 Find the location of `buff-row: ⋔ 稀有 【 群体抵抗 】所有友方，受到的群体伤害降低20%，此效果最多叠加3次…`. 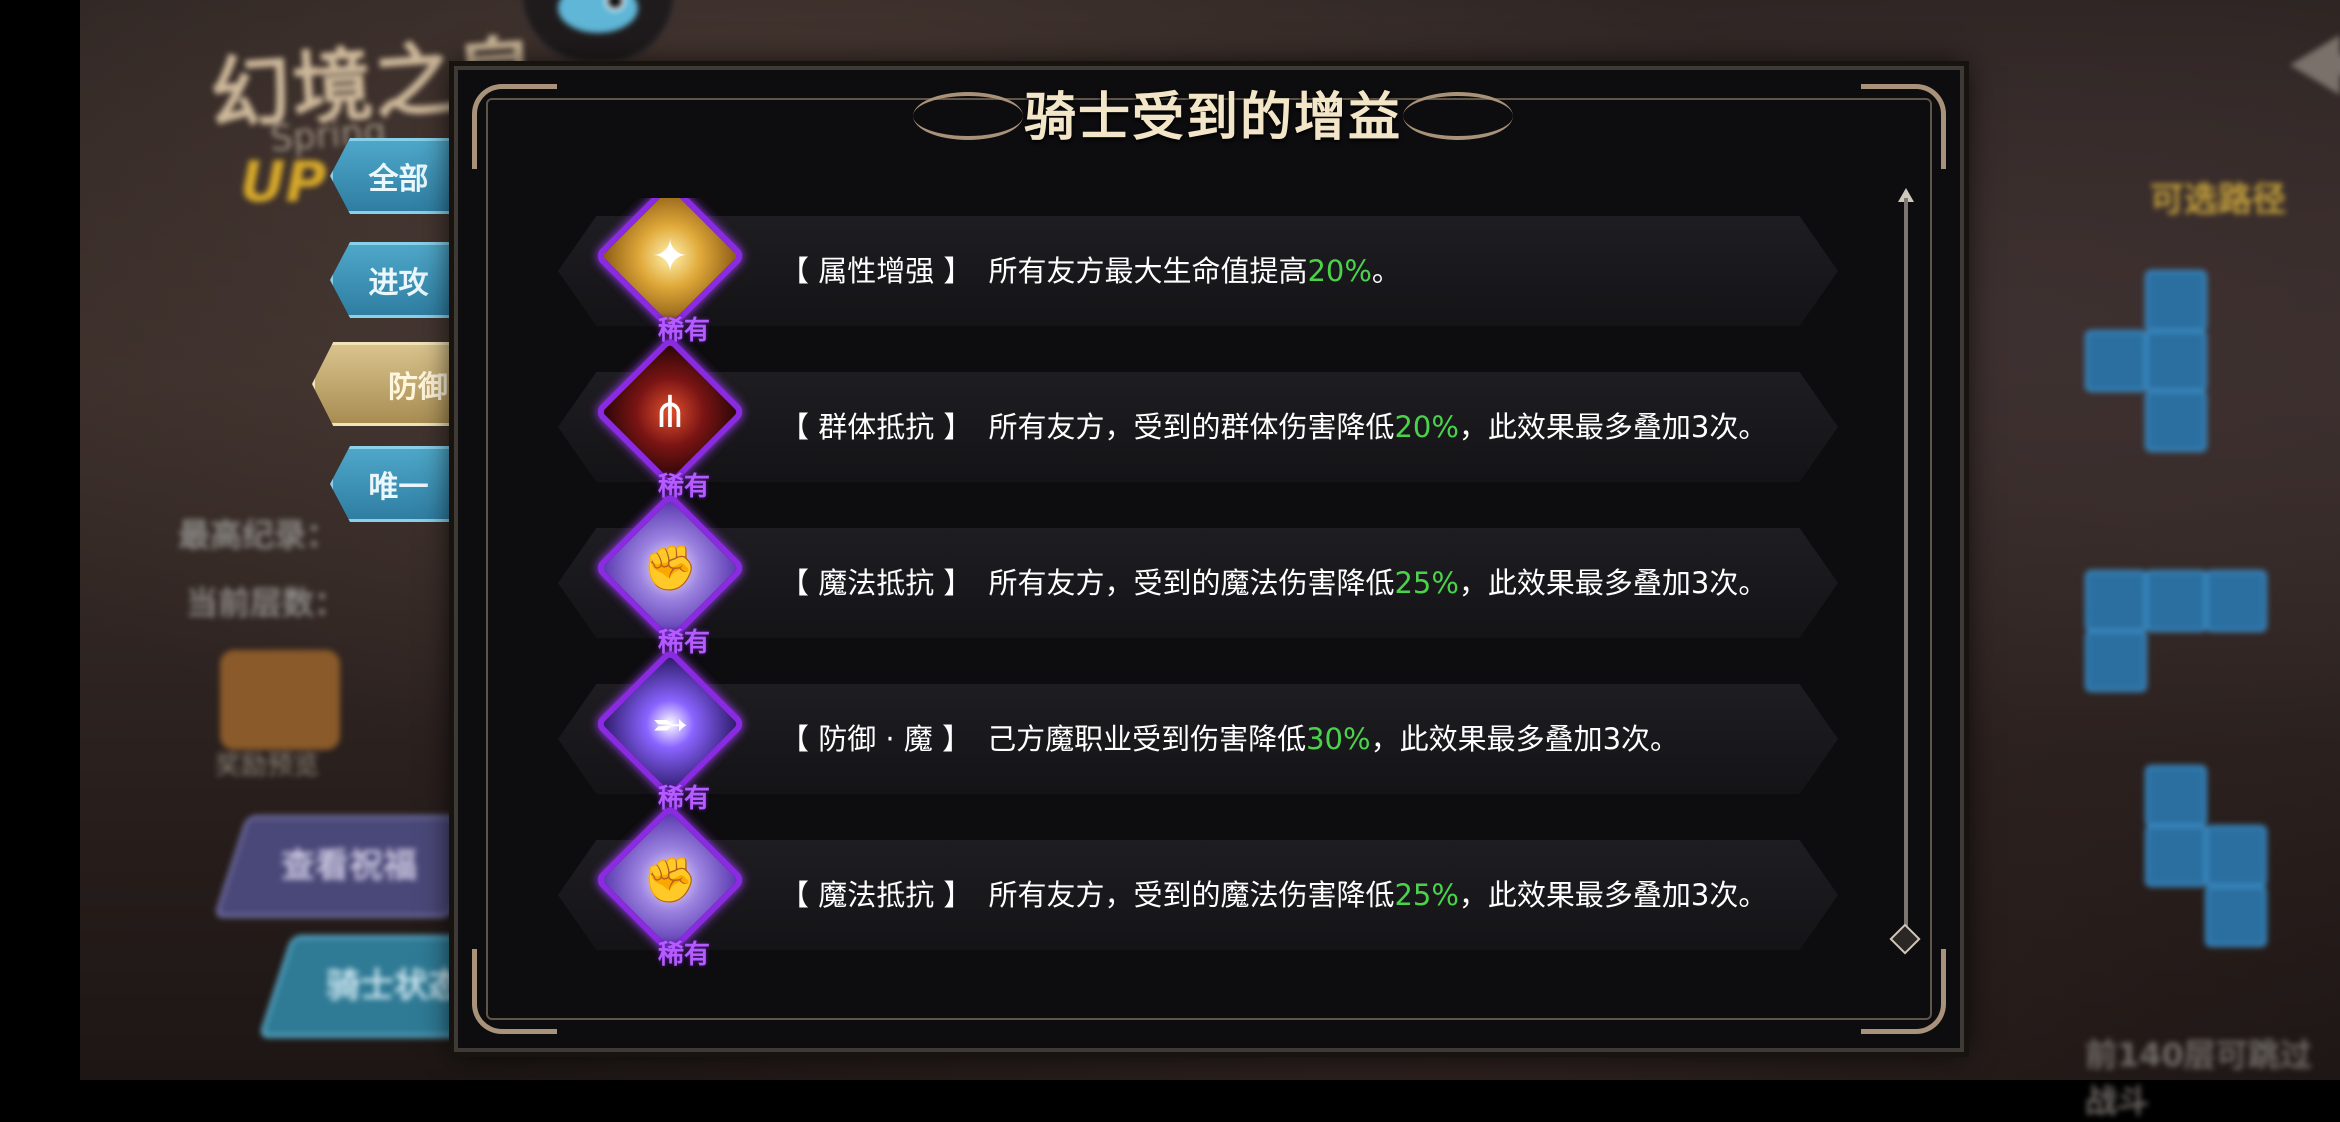

buff-row: ⋔ 稀有 【 群体抵抗 】所有友方，受到的群体伤害降低20%，此效果最多叠加3次… is located at coordinates (1198, 422).